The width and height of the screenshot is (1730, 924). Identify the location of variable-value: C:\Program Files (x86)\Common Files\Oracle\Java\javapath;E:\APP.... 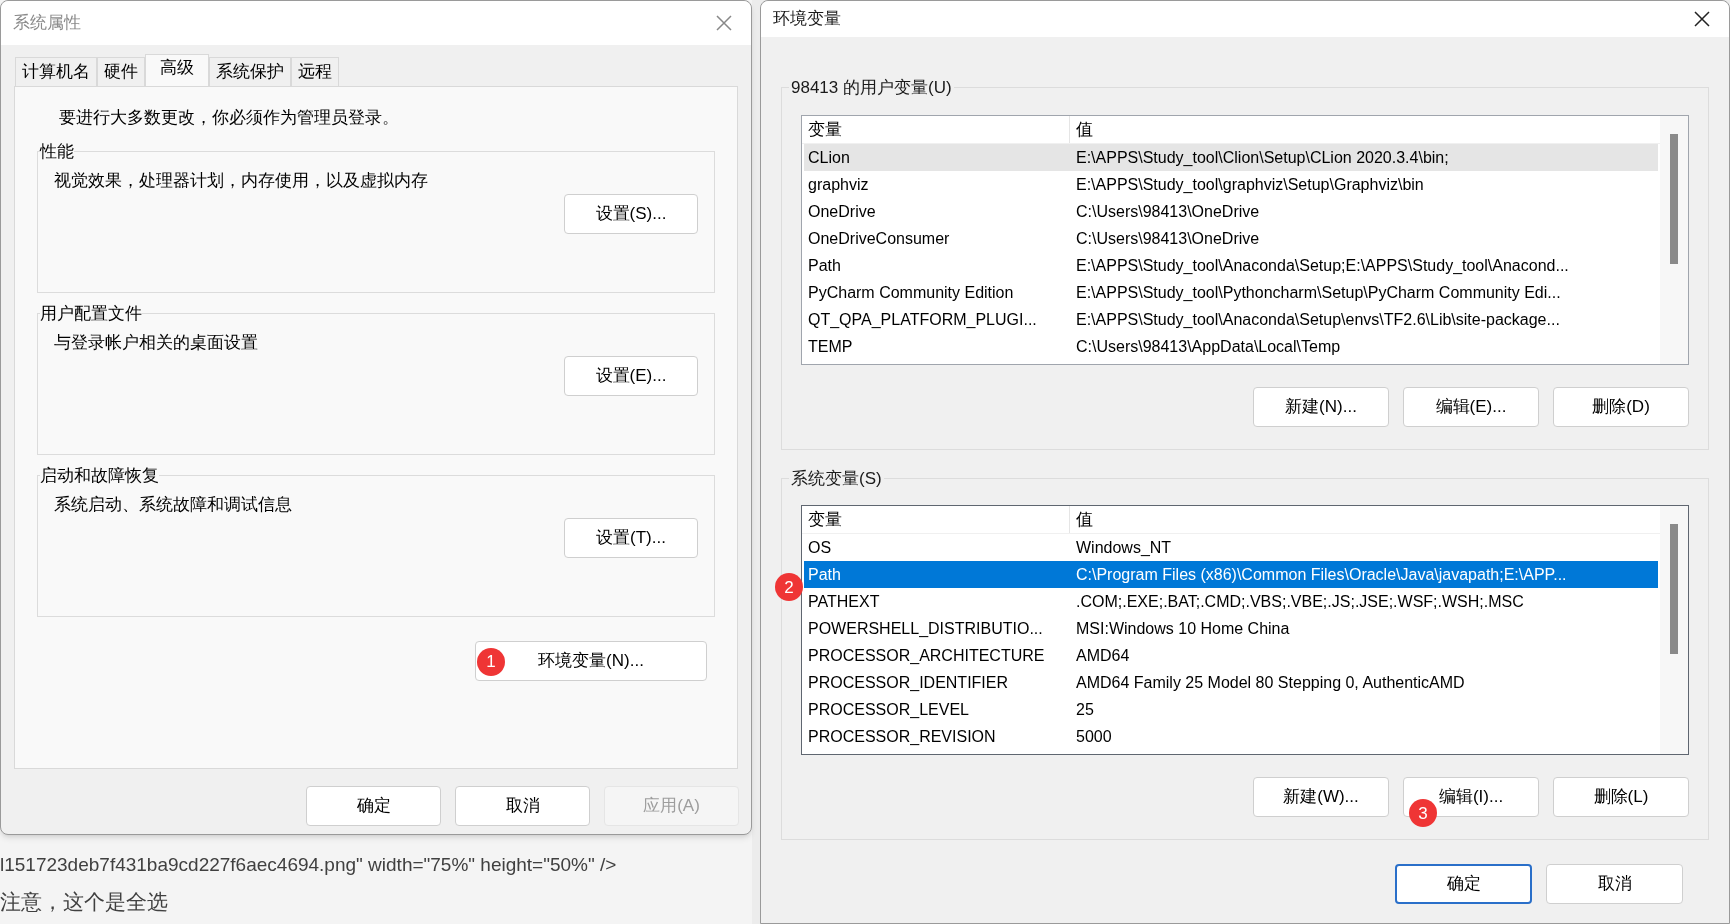
(1321, 575).